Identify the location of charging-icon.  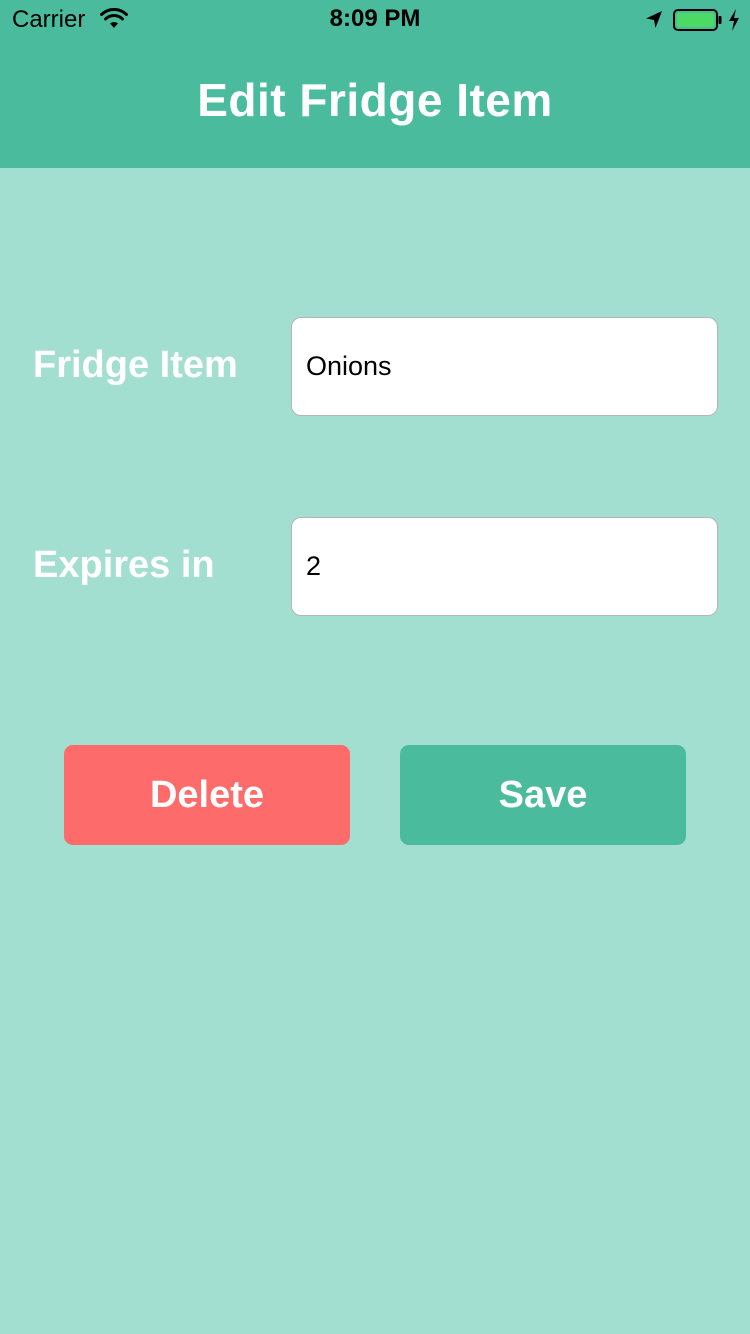
(734, 20).